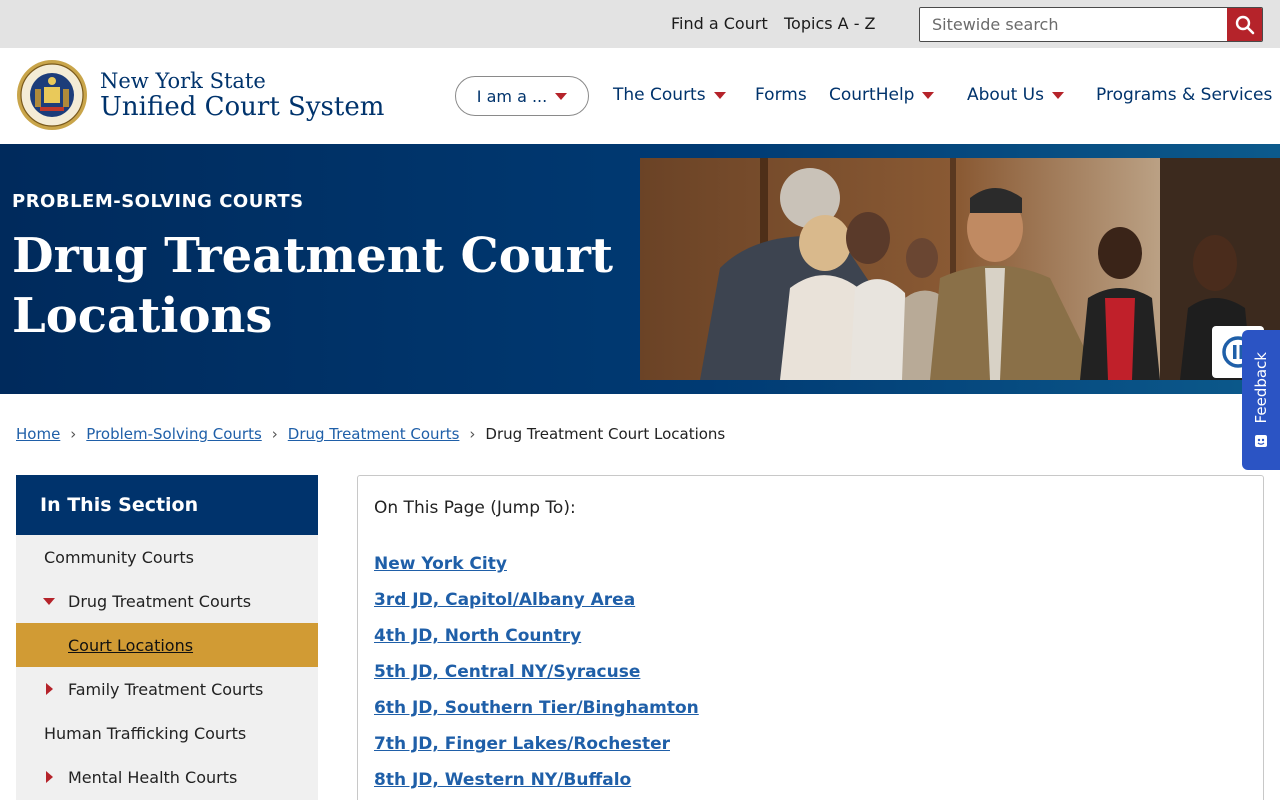 The width and height of the screenshot is (1280, 800). I want to click on sidebar-item-family-treatment-courts: Family Treatment Courts, so click(167, 689).